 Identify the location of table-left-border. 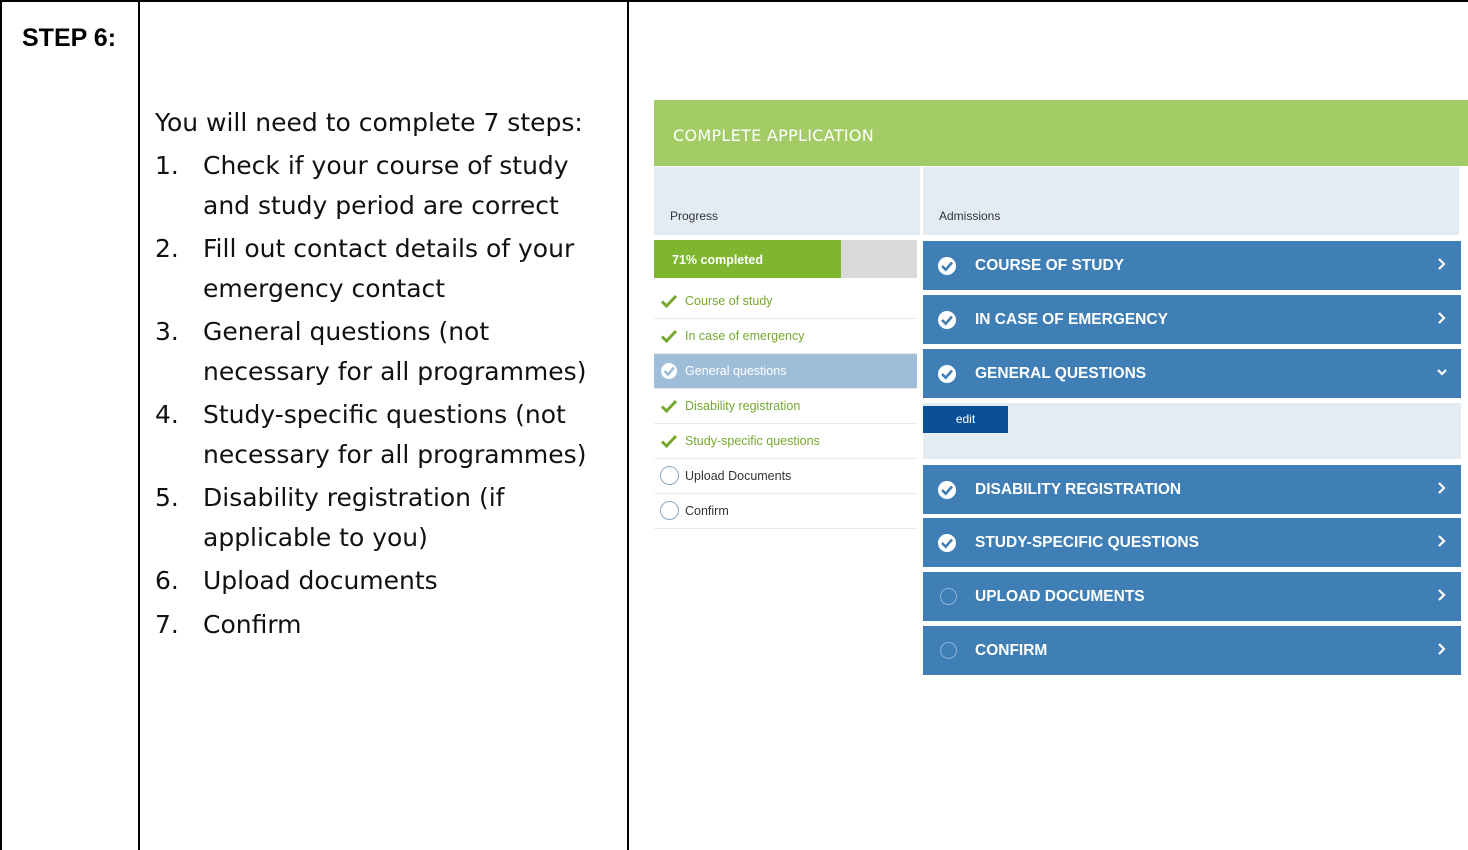
(1, 425).